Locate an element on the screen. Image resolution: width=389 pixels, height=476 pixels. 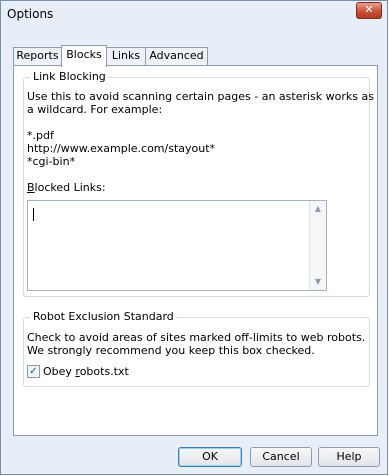
blocked-links-mnemonic: B is located at coordinates (31, 187).